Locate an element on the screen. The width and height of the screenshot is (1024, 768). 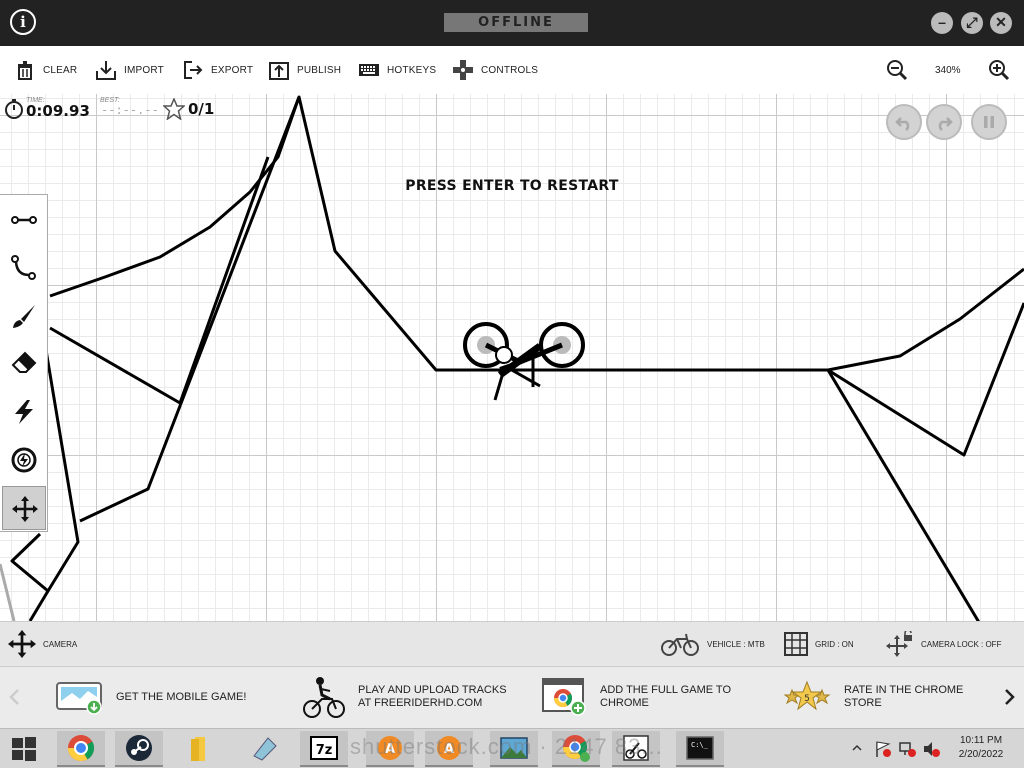
svg-text: 7z is located at coordinates (324, 750).